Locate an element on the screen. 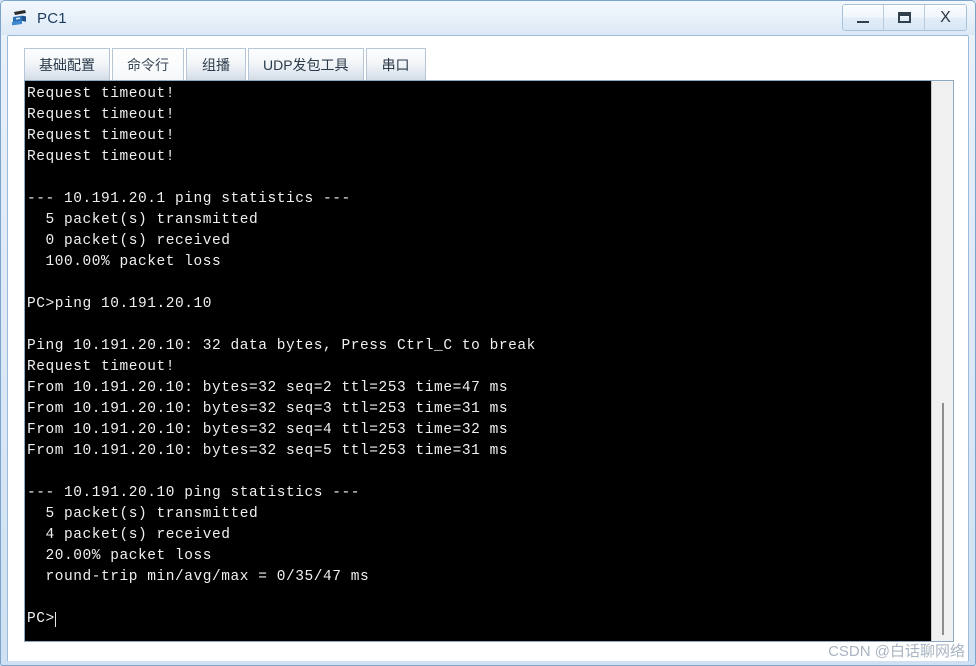 Image resolution: width=976 pixels, height=666 pixels. tab-basic-config: 基础配置 is located at coordinates (67, 64).